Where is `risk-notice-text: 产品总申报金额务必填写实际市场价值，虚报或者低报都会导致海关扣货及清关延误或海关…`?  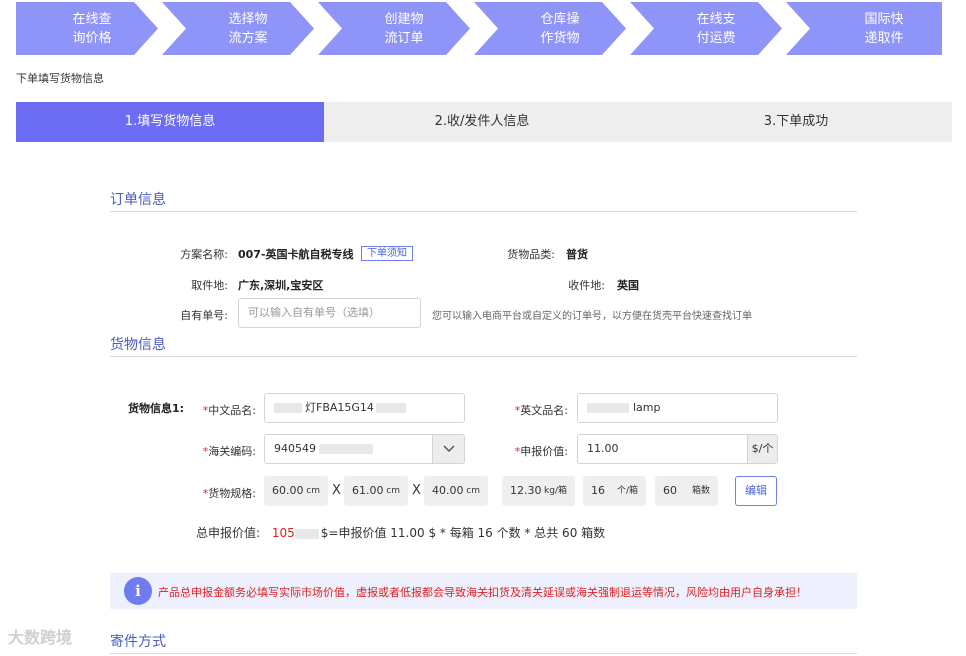
risk-notice-text: 产品总申报金额务必填写实际市场价值，虚报或者低报都会导致海关扣货及清关延误或海关… is located at coordinates (482, 592).